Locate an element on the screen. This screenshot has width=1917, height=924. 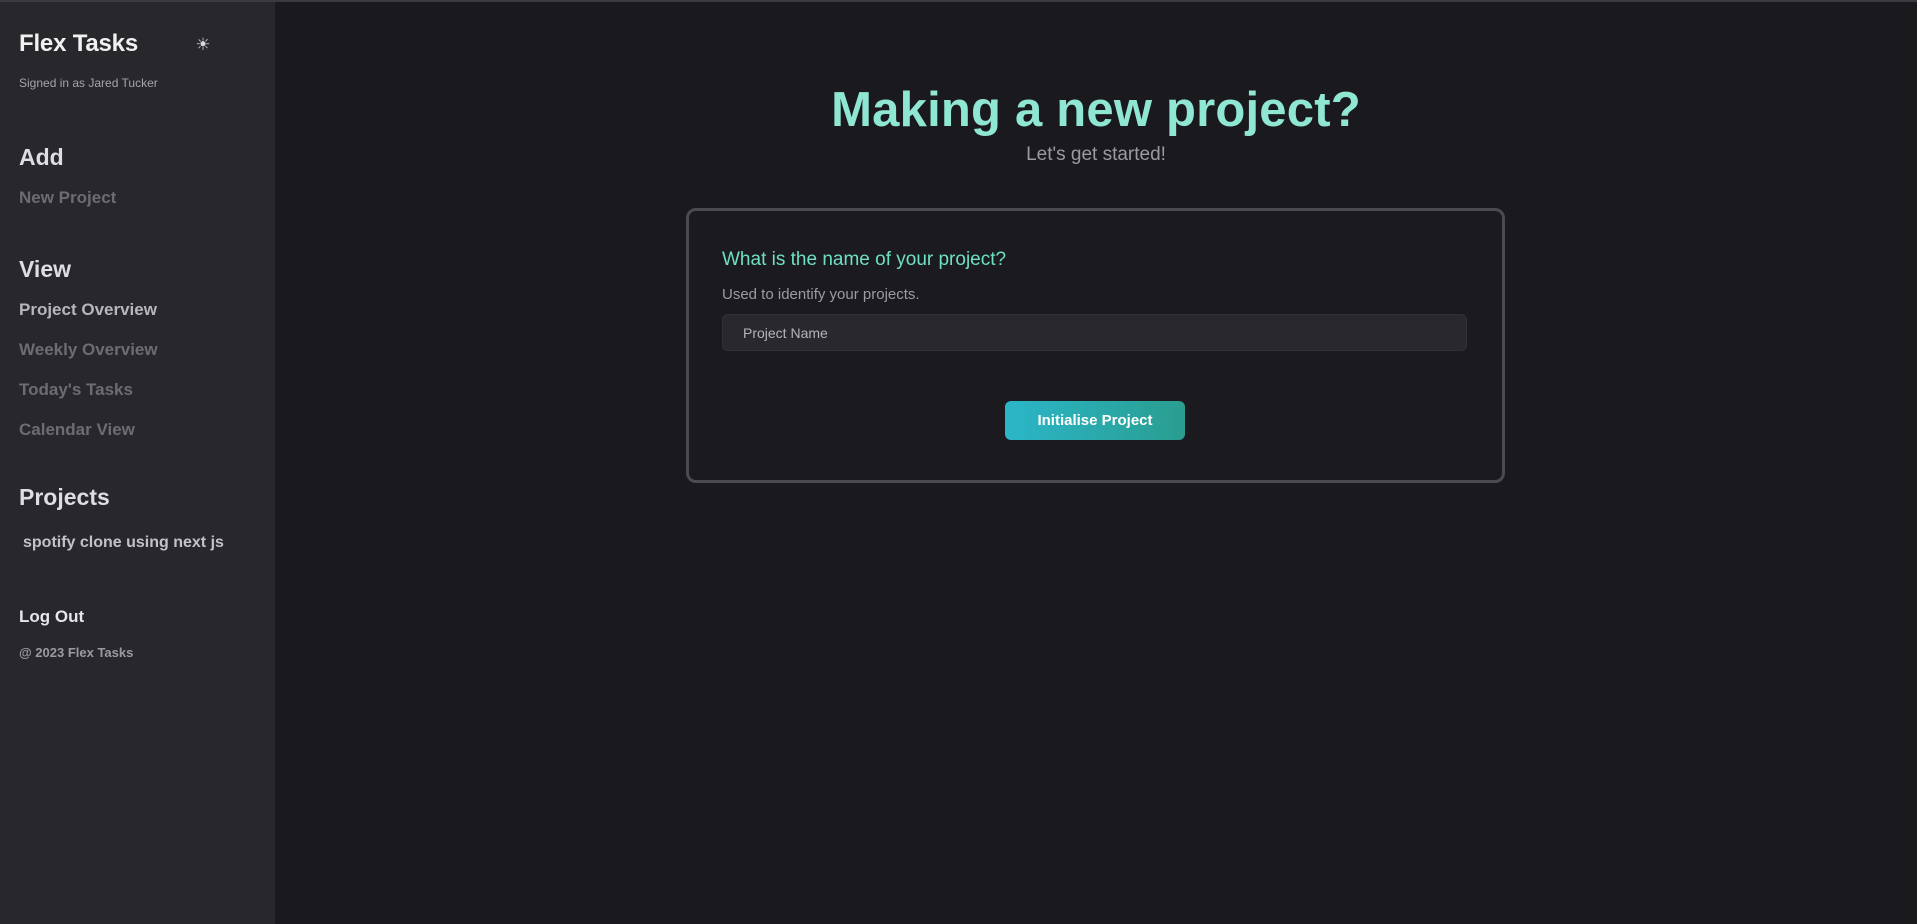
form-helper-text: Used to identify your projects. is located at coordinates (821, 294).